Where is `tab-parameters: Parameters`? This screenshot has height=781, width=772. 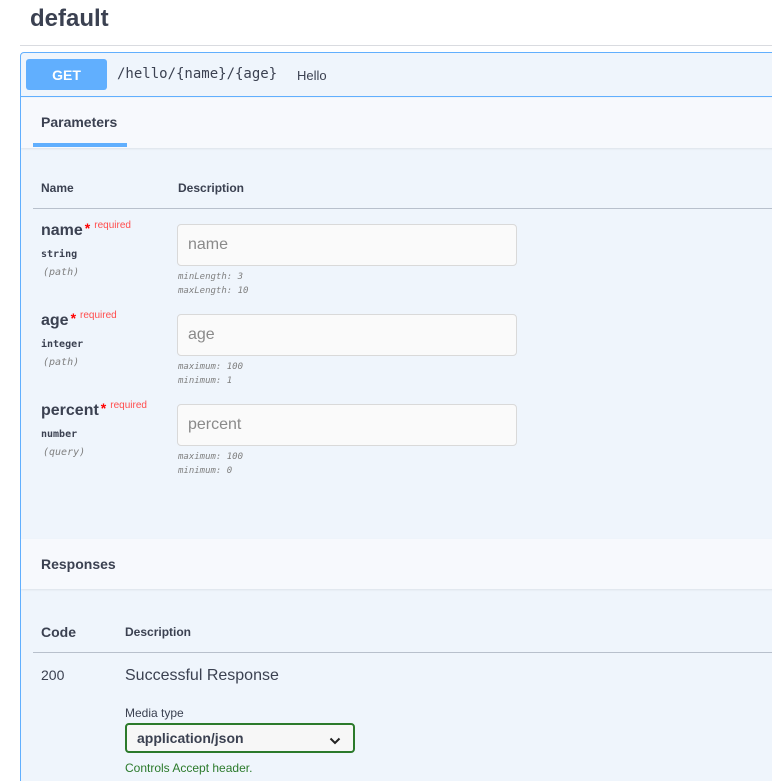
tab-parameters: Parameters is located at coordinates (80, 122).